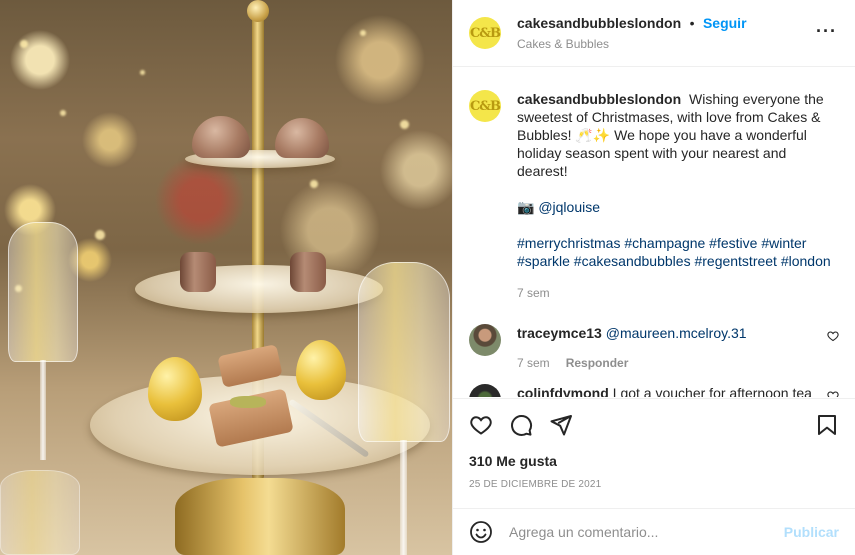 The image size is (855, 555). I want to click on like-heart-icon, so click(481, 425).